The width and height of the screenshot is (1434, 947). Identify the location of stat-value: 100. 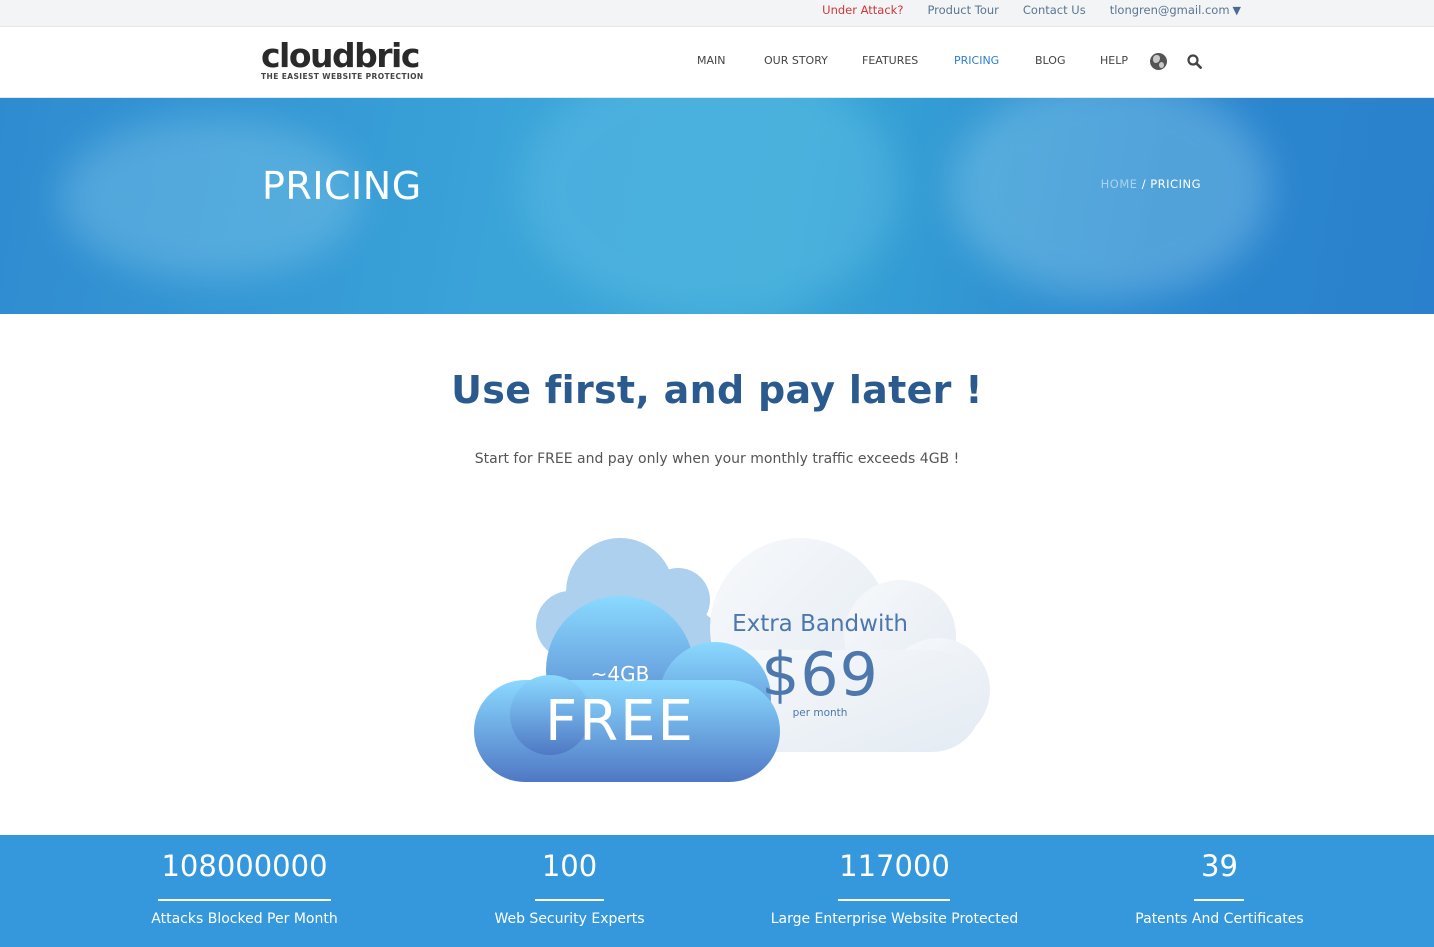
(569, 866).